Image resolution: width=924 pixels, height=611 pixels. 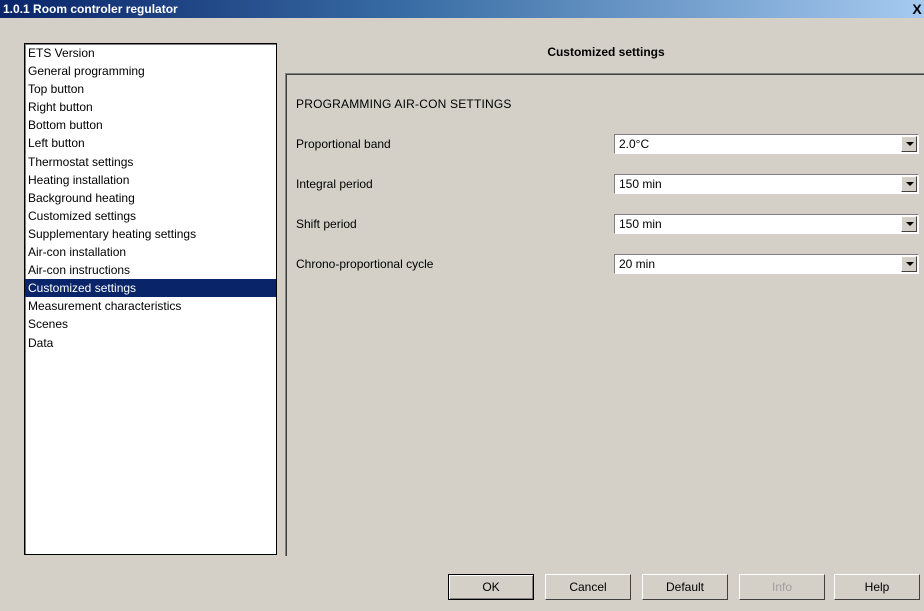 What do you see at coordinates (150, 306) in the screenshot?
I see `nav-item-measurement-characteristics: Measurement characteristics` at bounding box center [150, 306].